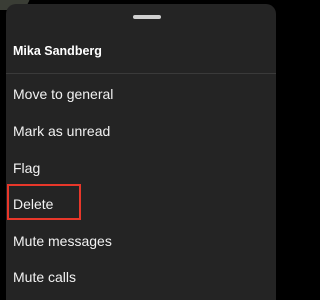 This screenshot has height=300, width=320. I want to click on menu-item-move-to-general: Move to general, so click(63, 94).